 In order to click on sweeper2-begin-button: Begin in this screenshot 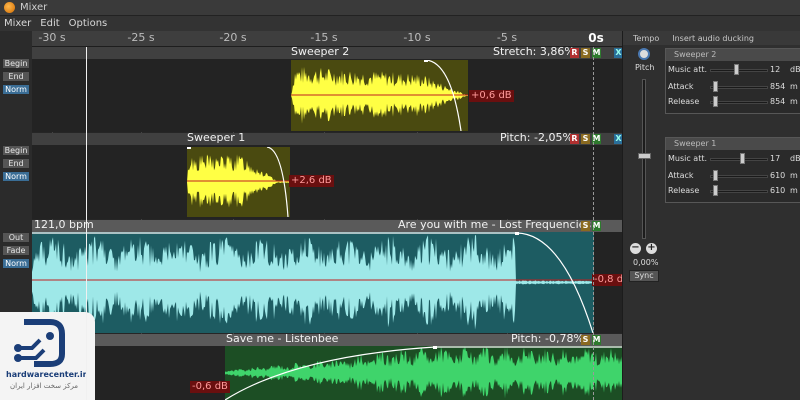, I will do `click(16, 63)`.